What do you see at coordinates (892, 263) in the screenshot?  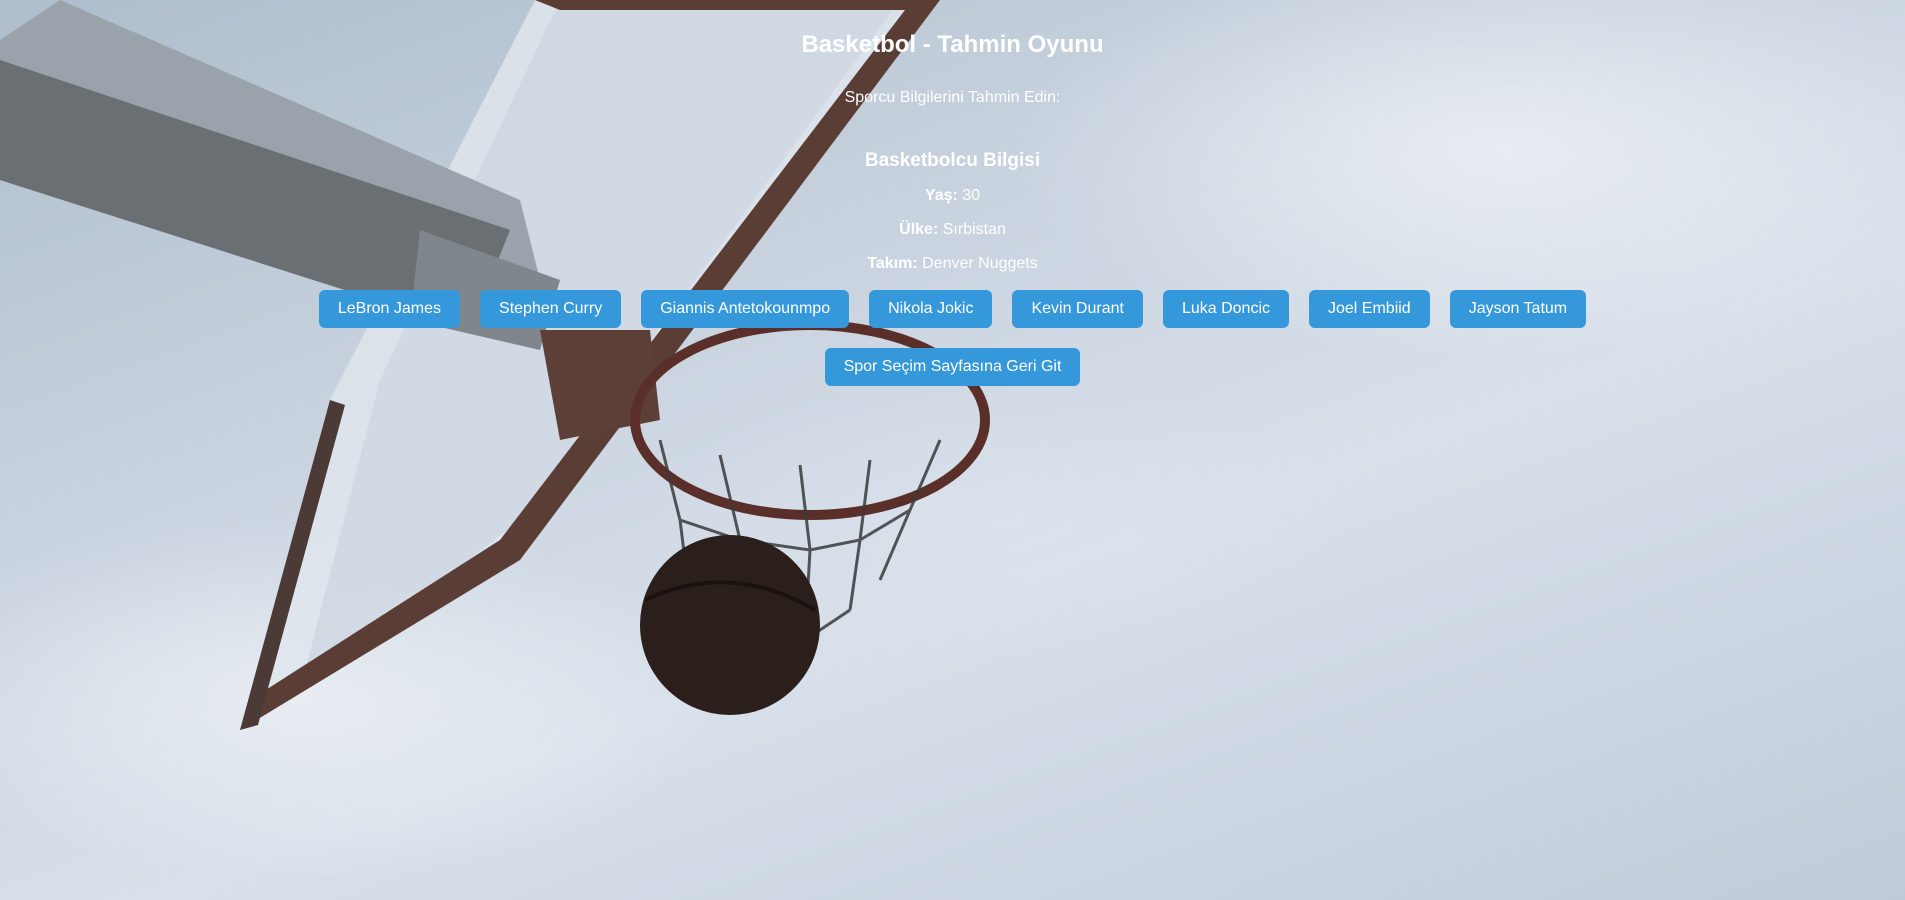 I see `team-label: Takım:` at bounding box center [892, 263].